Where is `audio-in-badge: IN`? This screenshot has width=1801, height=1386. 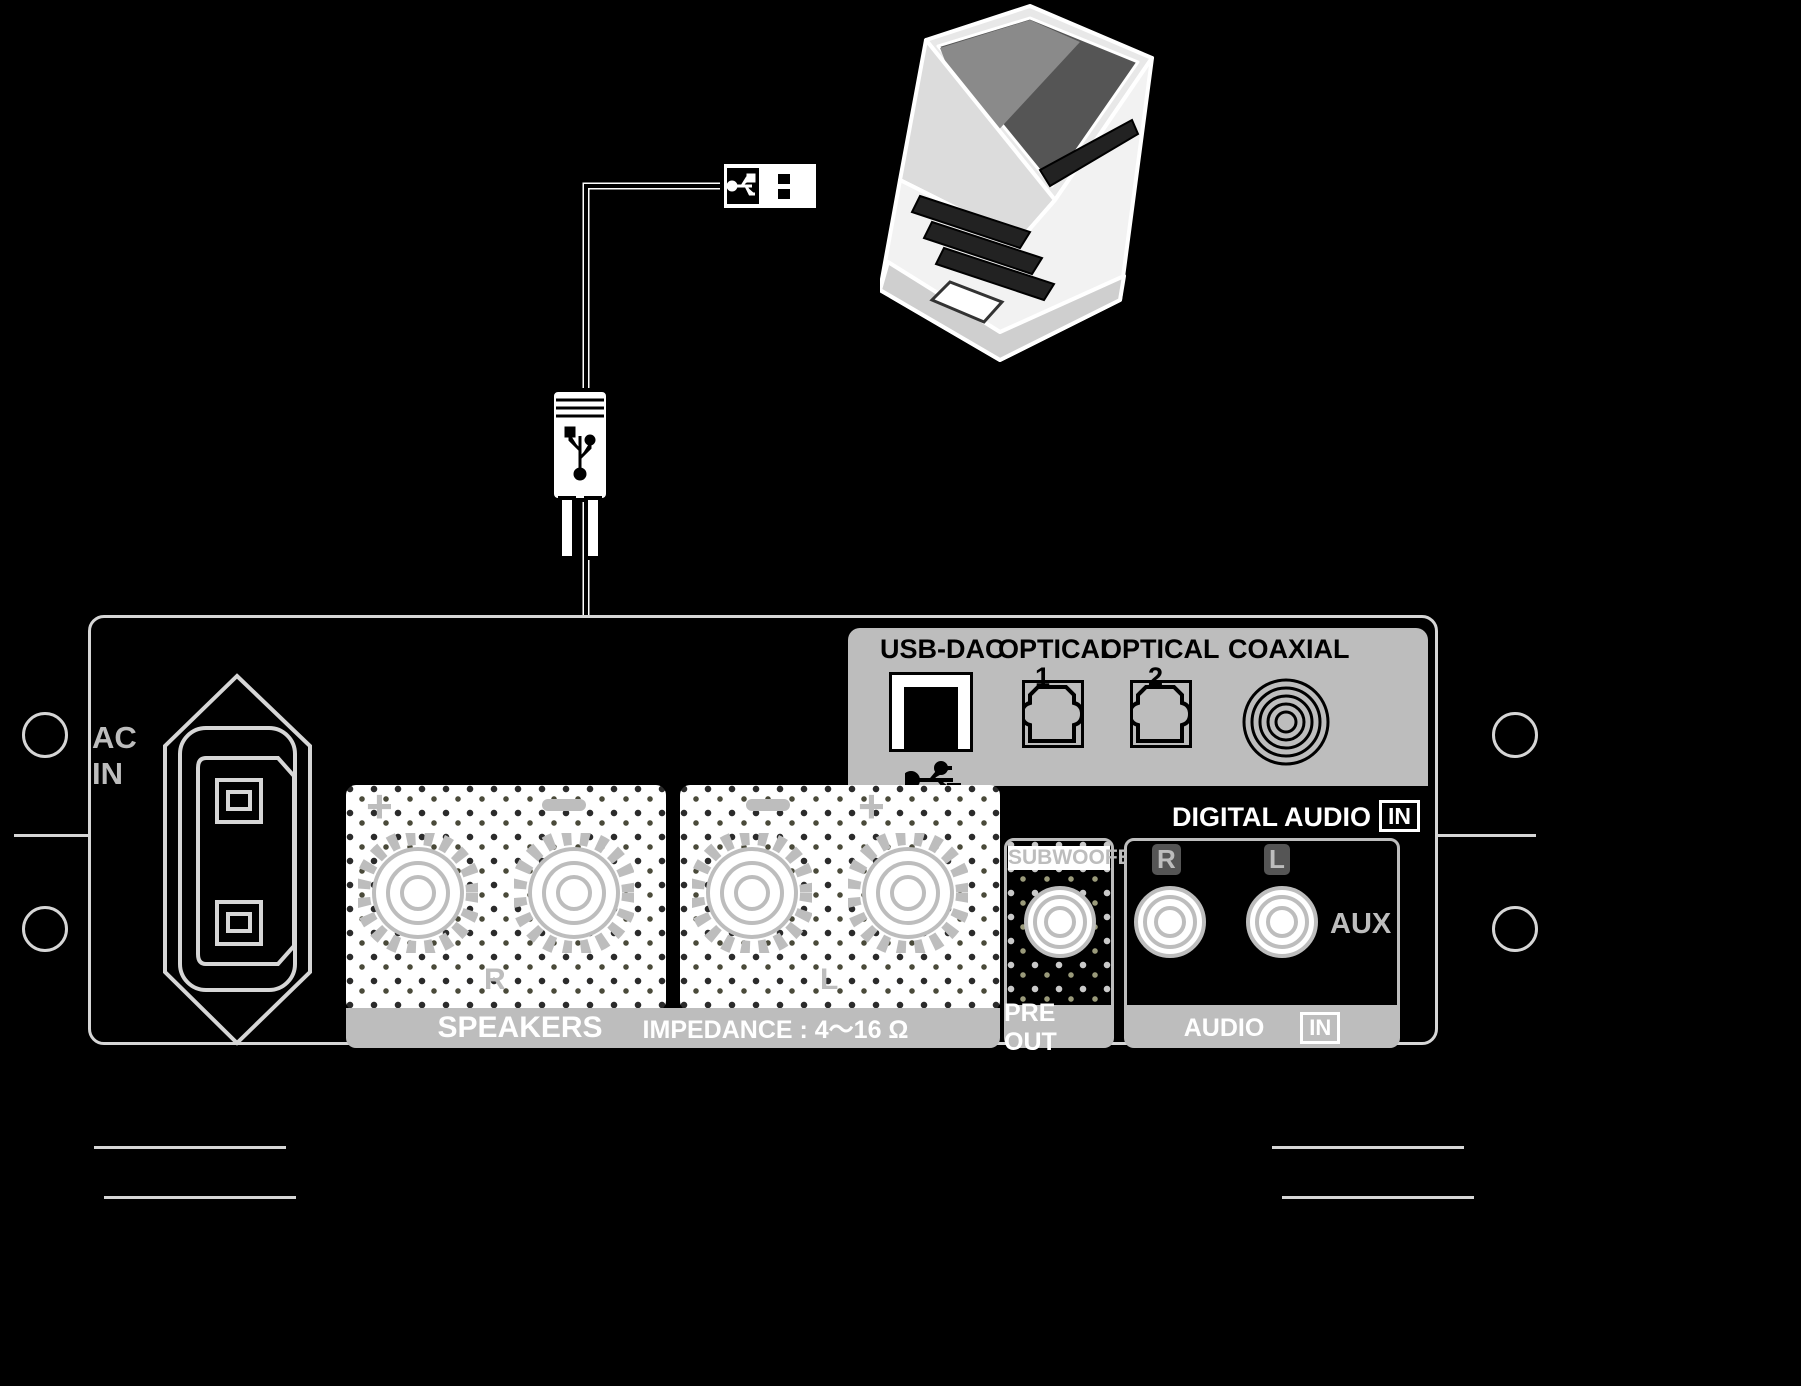
audio-in-badge: IN is located at coordinates (1320, 1028).